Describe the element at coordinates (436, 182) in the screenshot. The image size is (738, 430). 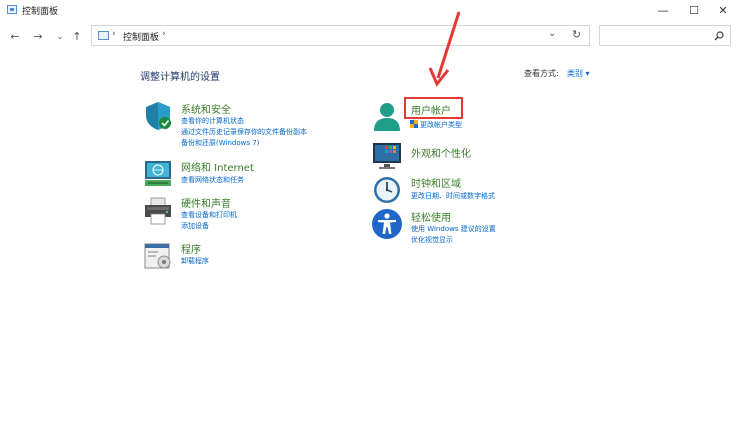
I see `category-clock-region: 时钟和区域` at that location.